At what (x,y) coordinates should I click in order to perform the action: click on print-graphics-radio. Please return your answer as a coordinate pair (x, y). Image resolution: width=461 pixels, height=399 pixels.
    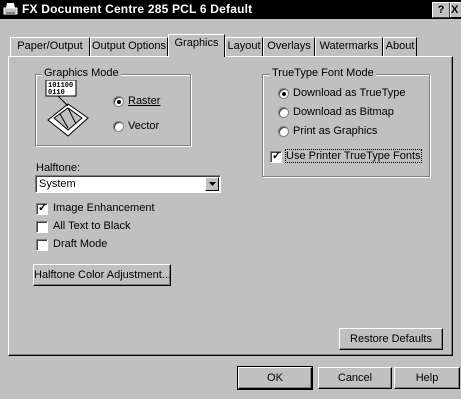
    Looking at the image, I should click on (283, 131).